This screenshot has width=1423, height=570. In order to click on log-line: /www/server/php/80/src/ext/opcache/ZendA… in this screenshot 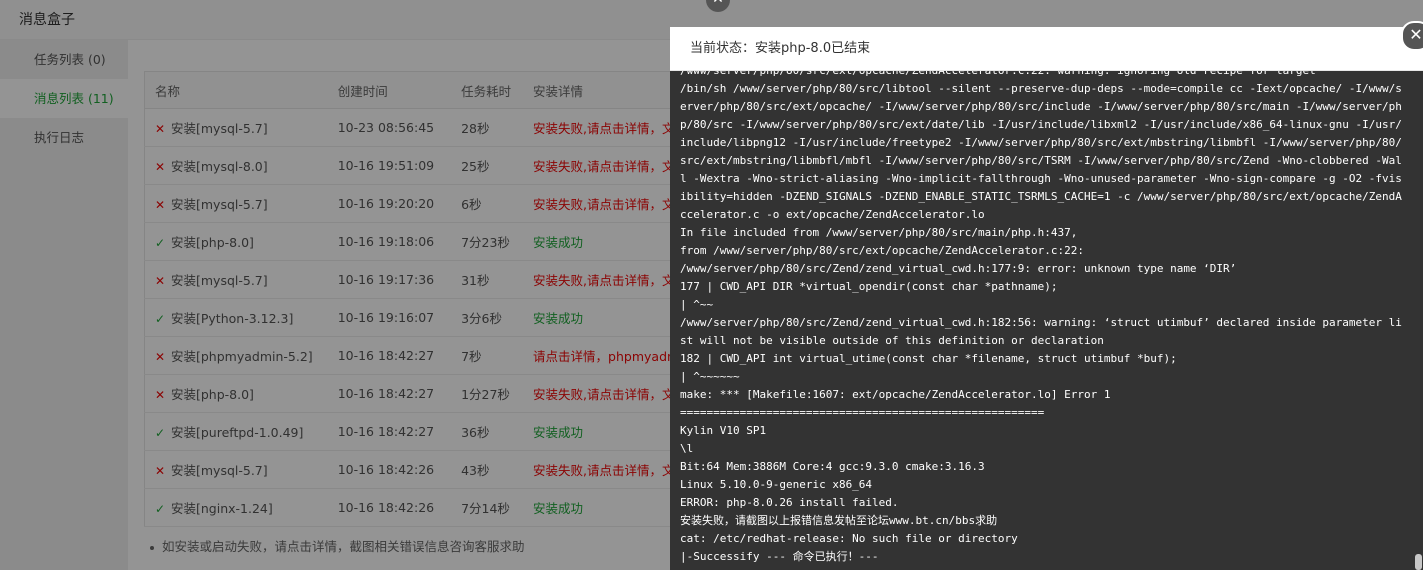, I will do `click(1042, 75)`.